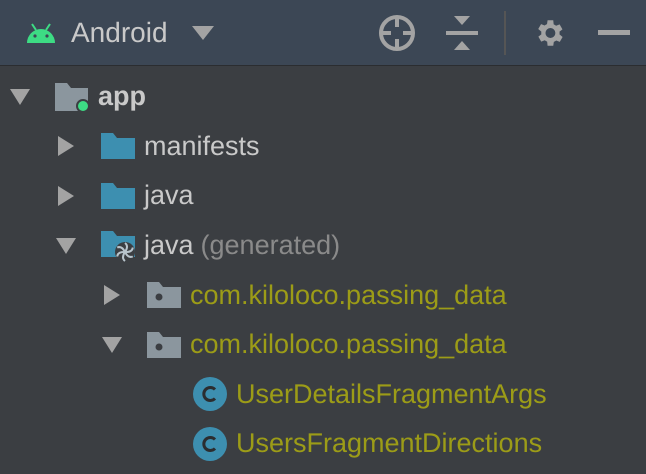 Image resolution: width=646 pixels, height=474 pixels. What do you see at coordinates (122, 96) in the screenshot?
I see `tree-item-label: app` at bounding box center [122, 96].